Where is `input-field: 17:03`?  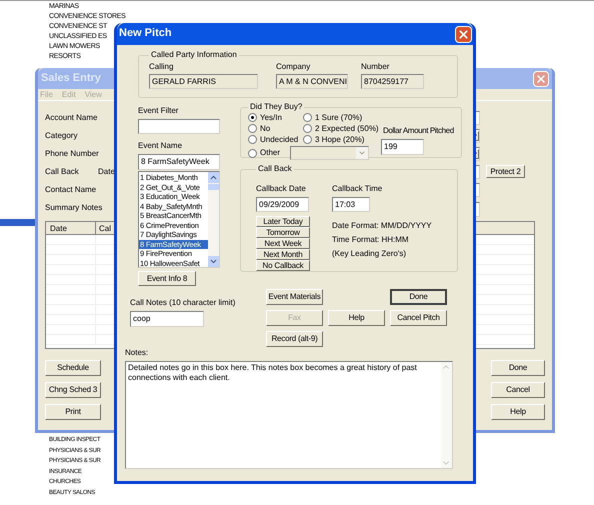 input-field: 17:03 is located at coordinates (351, 204).